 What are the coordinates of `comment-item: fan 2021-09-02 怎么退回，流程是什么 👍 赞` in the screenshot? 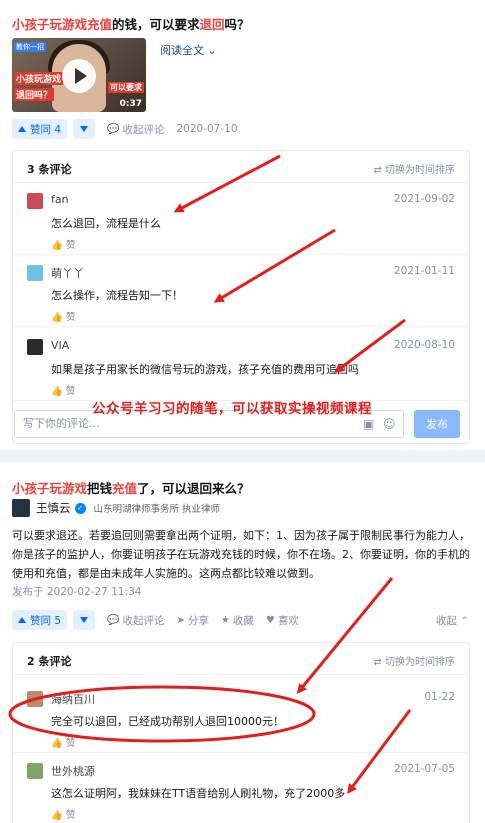 It's located at (241, 220).